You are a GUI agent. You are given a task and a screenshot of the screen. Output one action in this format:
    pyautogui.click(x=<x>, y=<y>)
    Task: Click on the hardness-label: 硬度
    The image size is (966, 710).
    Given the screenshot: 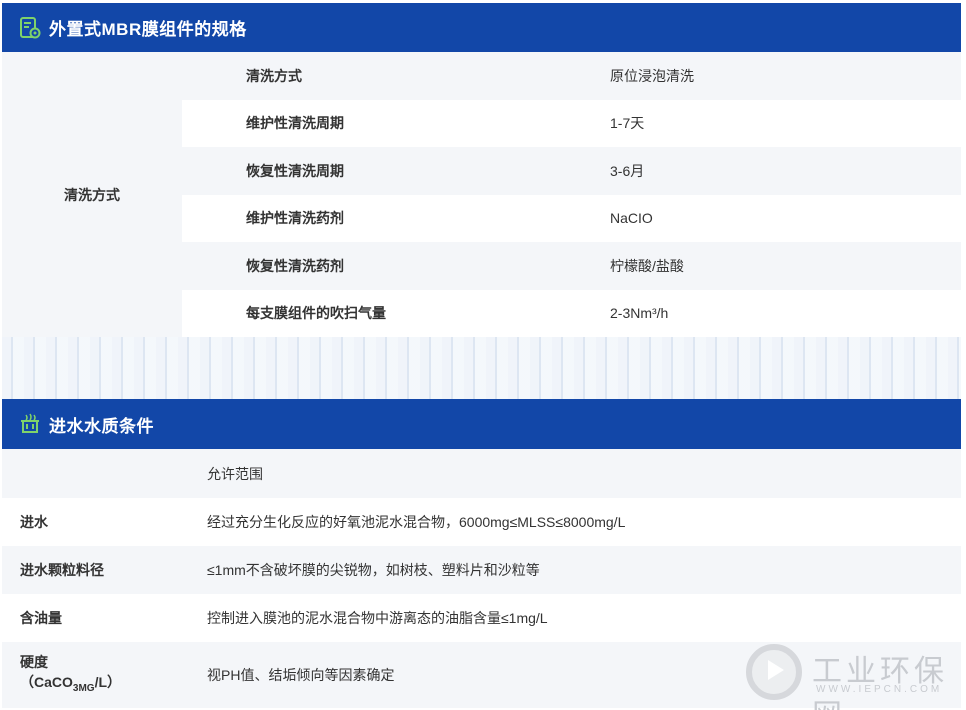 What is the action you would take?
    pyautogui.click(x=34, y=661)
    